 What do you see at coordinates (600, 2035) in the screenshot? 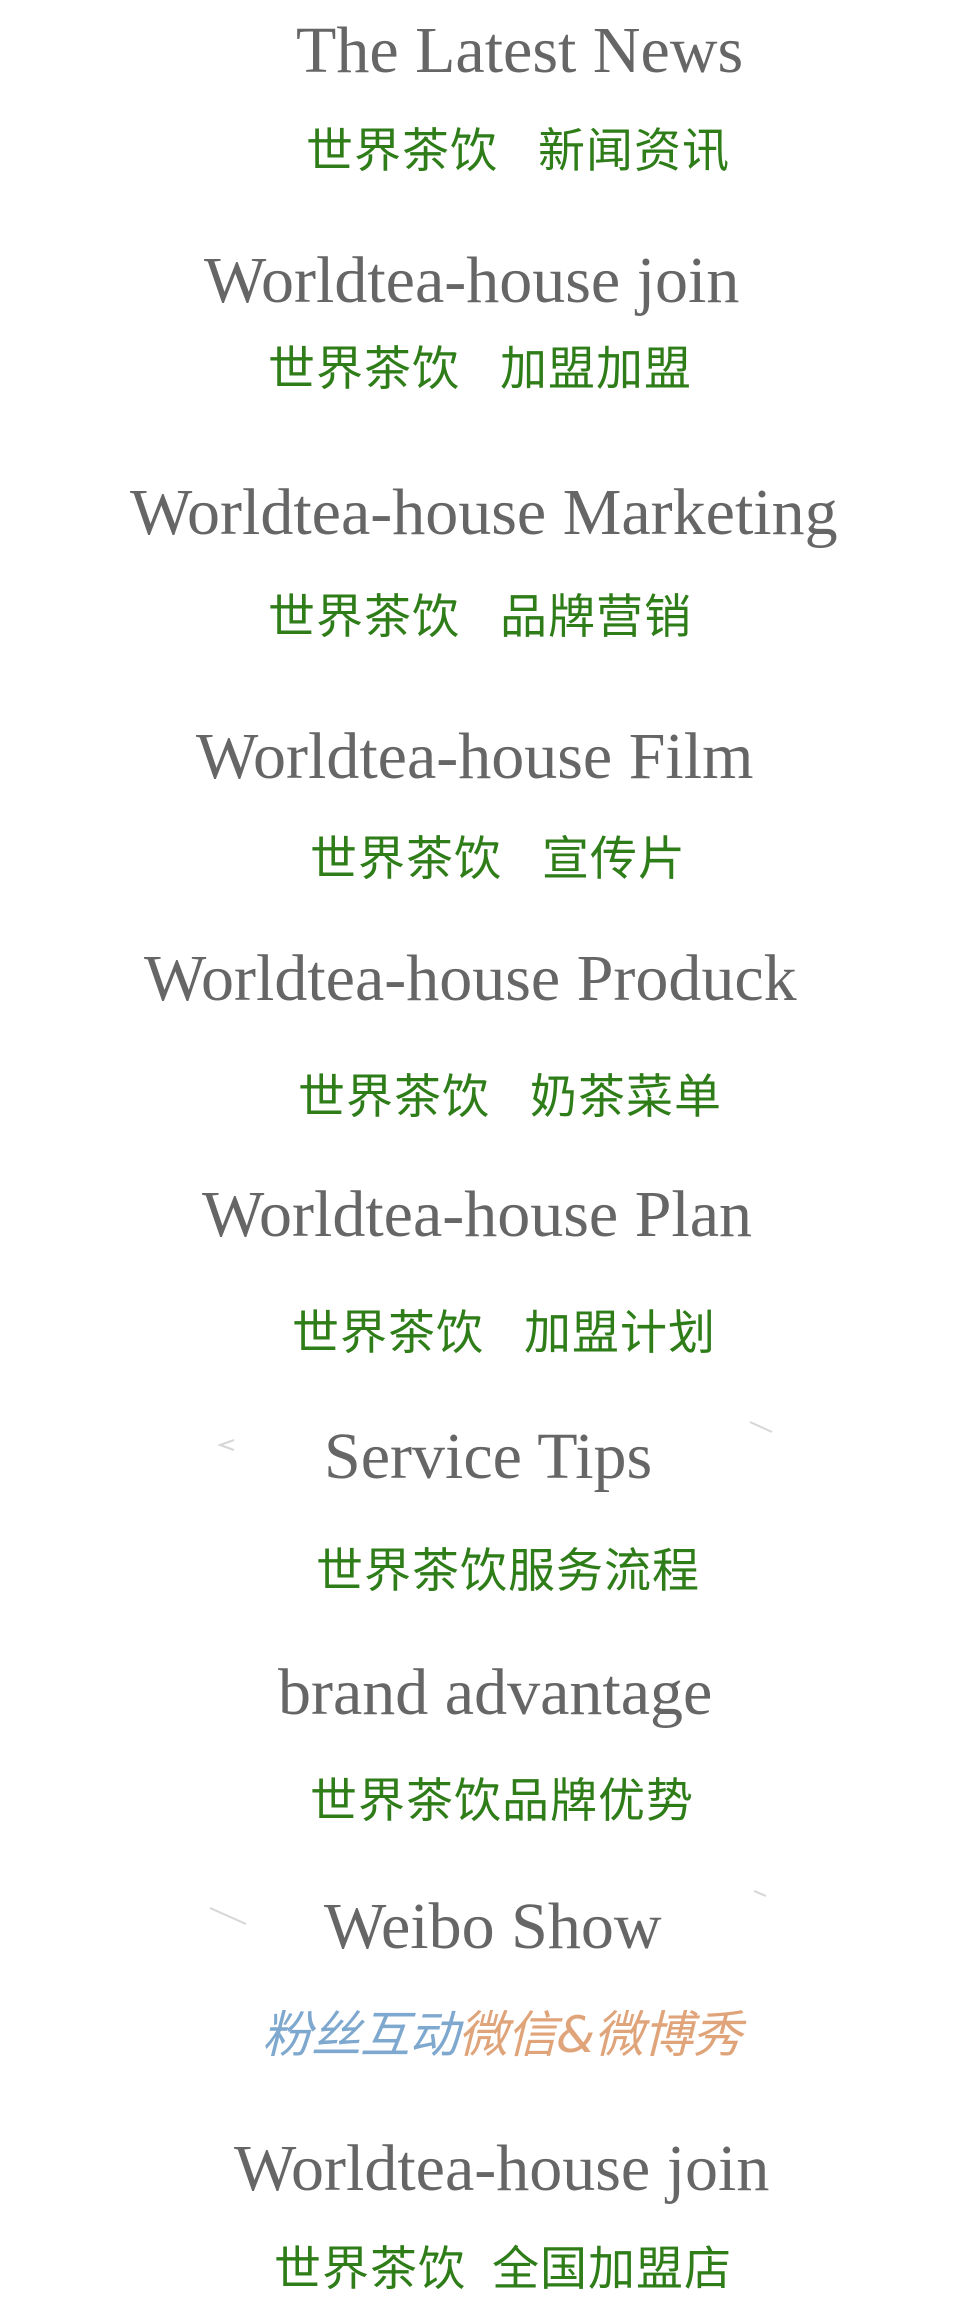
I see `subtitle-wechat-weibo: 微信&微博秀` at bounding box center [600, 2035].